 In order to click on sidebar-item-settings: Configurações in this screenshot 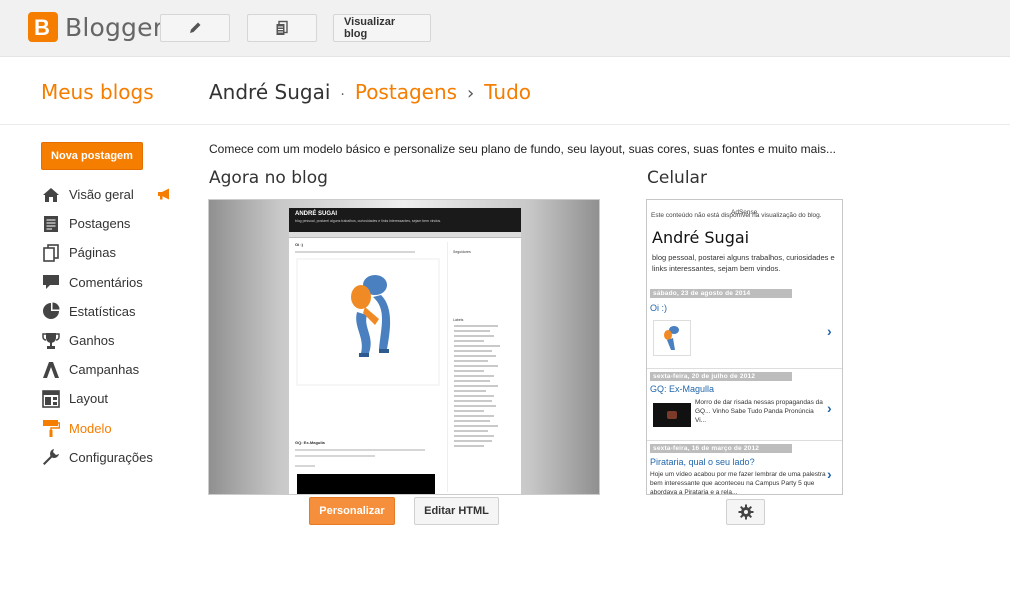, I will do `click(111, 457)`.